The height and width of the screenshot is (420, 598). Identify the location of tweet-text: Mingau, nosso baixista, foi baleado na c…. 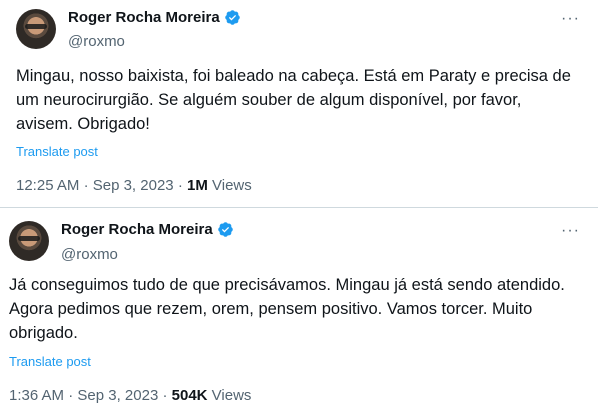
(296, 100).